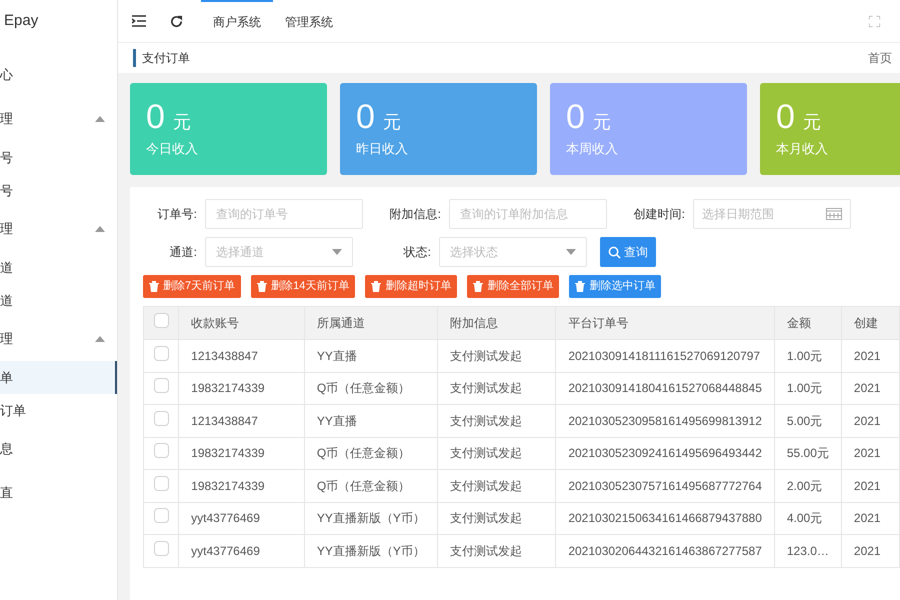  Describe the element at coordinates (284, 214) in the screenshot. I see `text-field: 查询的订单号` at that location.